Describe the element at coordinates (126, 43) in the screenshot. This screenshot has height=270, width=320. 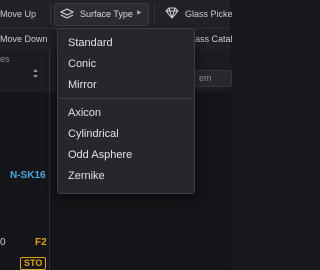
I see `menu-item-standard: Standard` at that location.